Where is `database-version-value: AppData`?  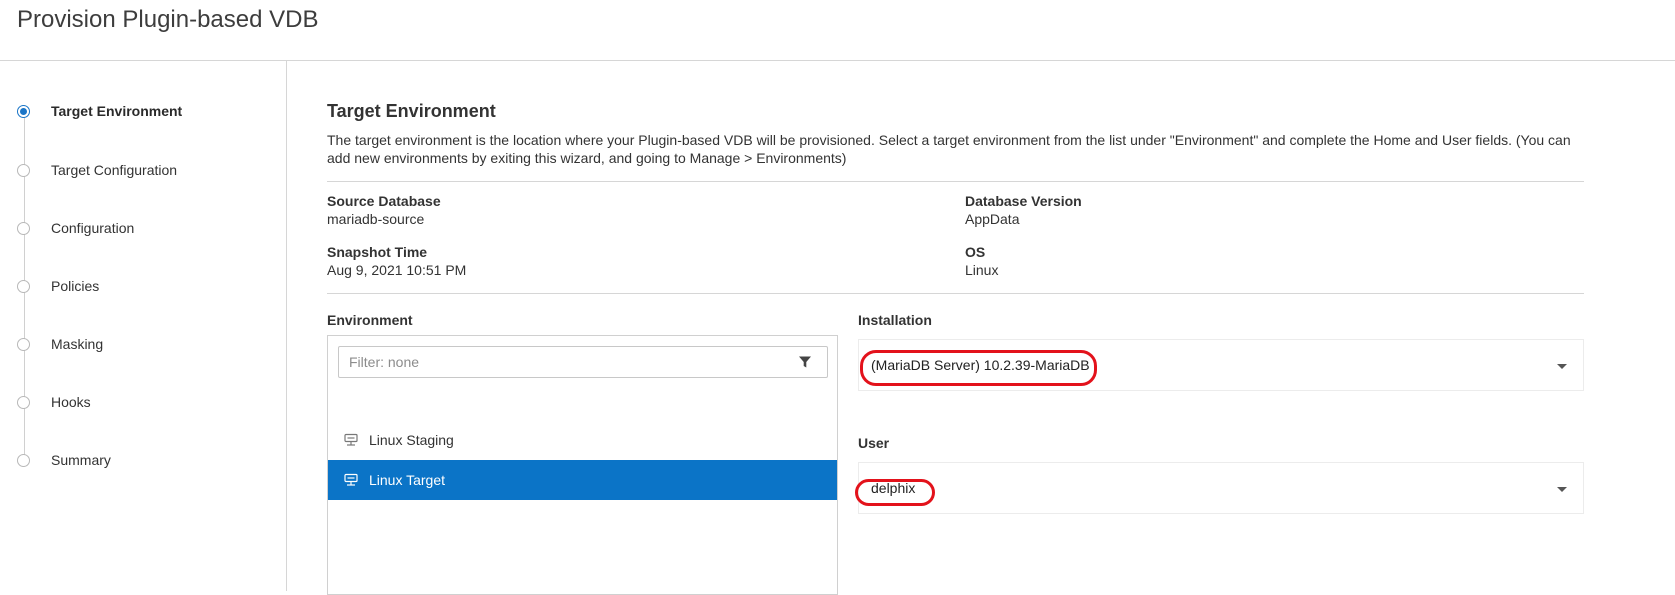 database-version-value: AppData is located at coordinates (992, 219).